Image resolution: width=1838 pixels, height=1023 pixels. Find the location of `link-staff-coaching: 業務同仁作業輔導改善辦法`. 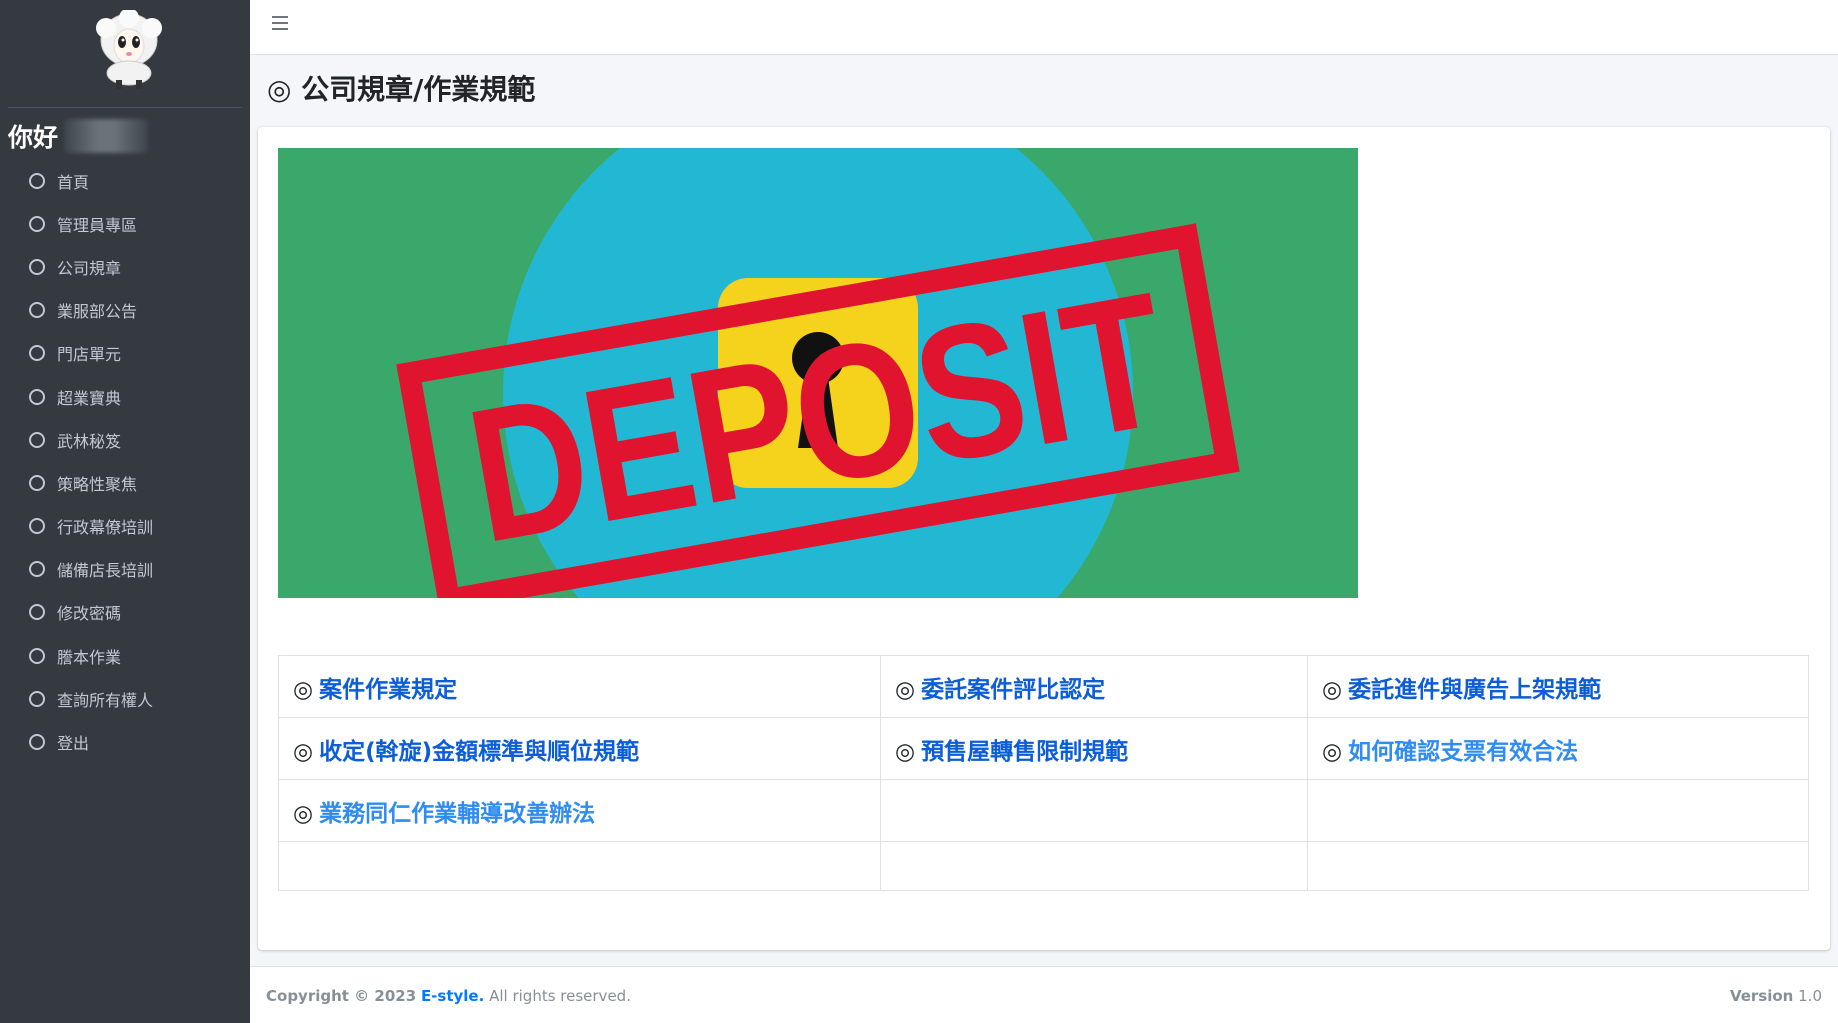

link-staff-coaching: 業務同仁作業輔導改善辦法 is located at coordinates (457, 814).